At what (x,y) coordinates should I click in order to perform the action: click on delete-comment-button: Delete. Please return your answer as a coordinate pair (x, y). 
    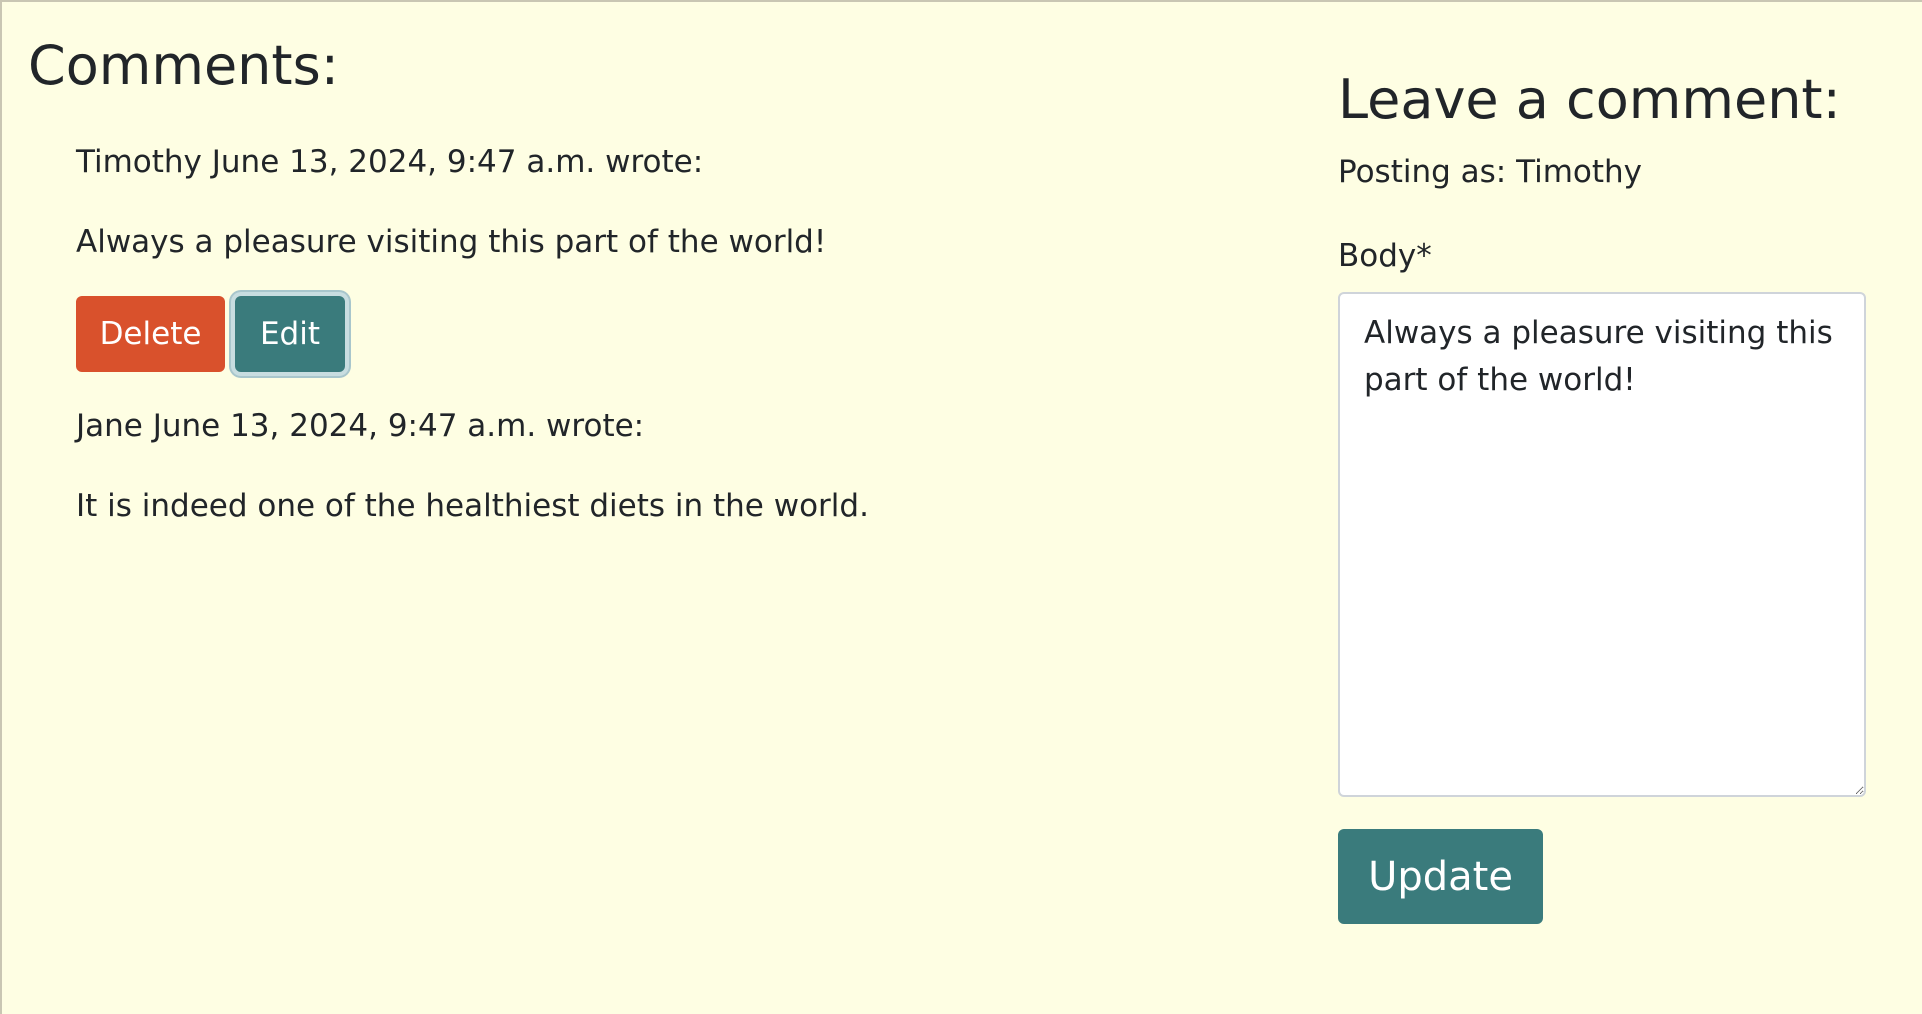
    Looking at the image, I should click on (150, 334).